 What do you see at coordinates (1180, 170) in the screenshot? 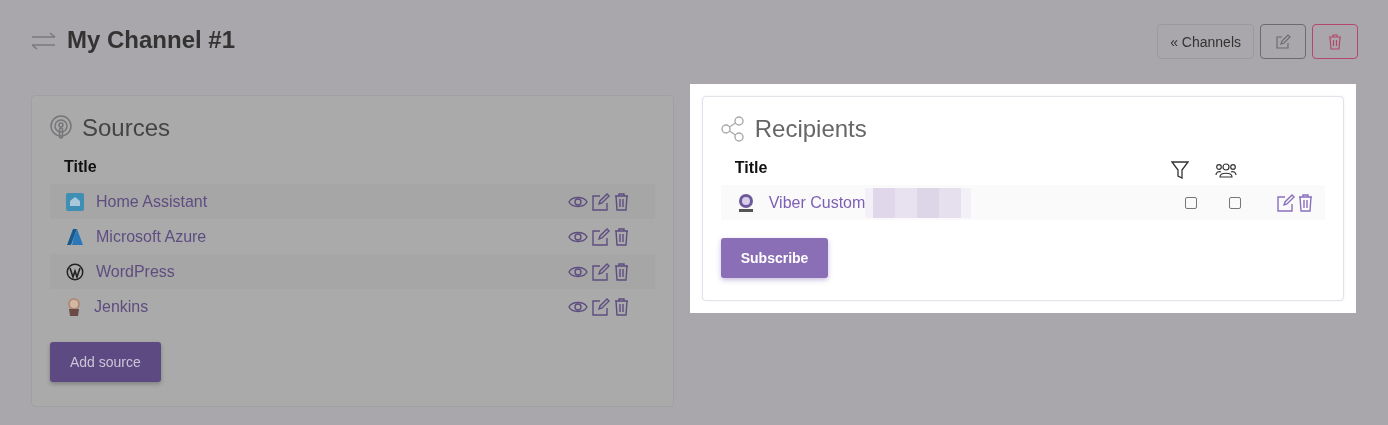
I see `filter-icon` at bounding box center [1180, 170].